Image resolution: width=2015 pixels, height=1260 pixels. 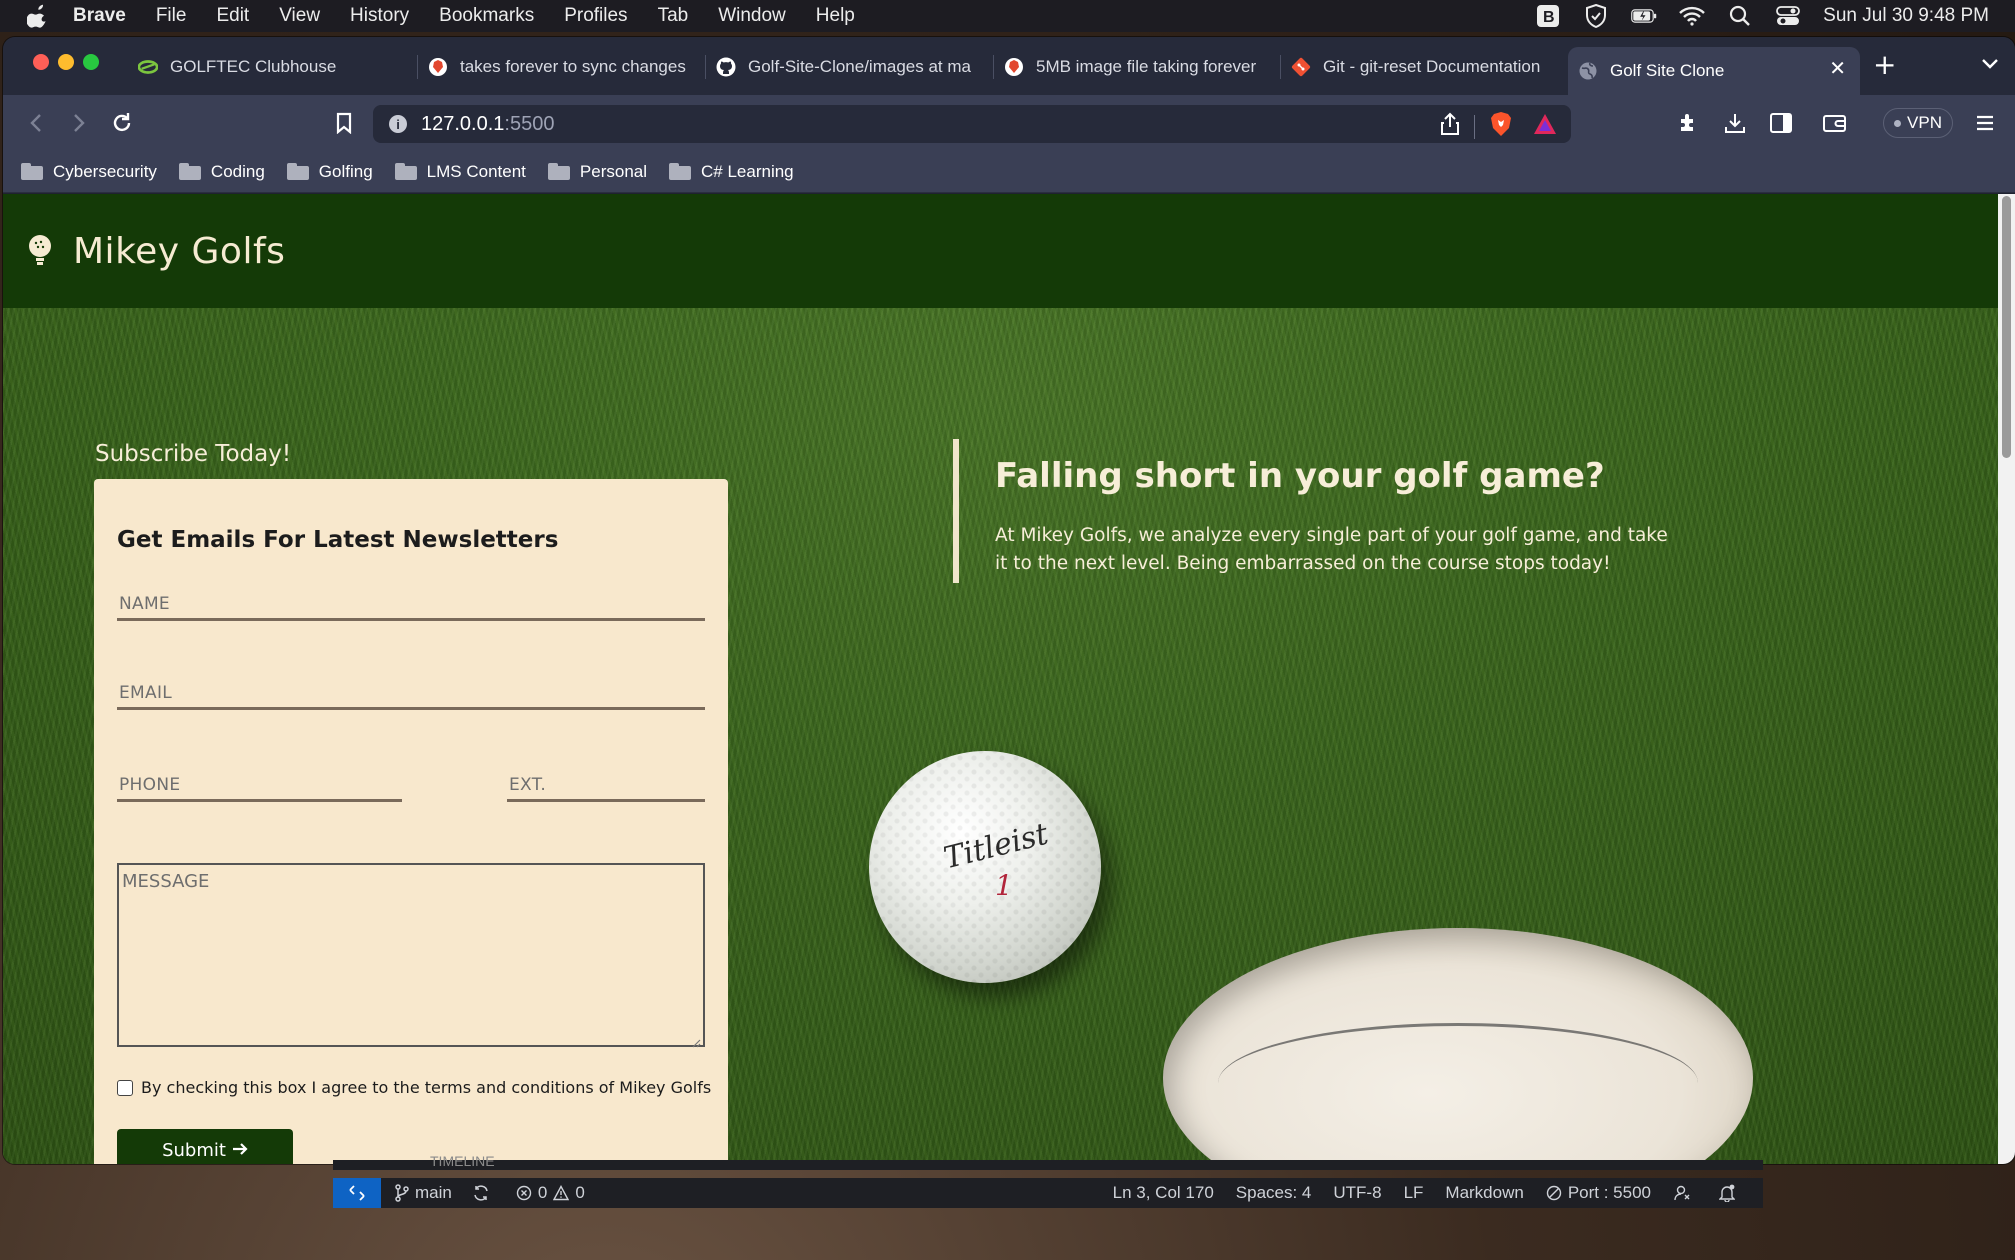 I want to click on site-title: Mikey Golfs, so click(x=179, y=251).